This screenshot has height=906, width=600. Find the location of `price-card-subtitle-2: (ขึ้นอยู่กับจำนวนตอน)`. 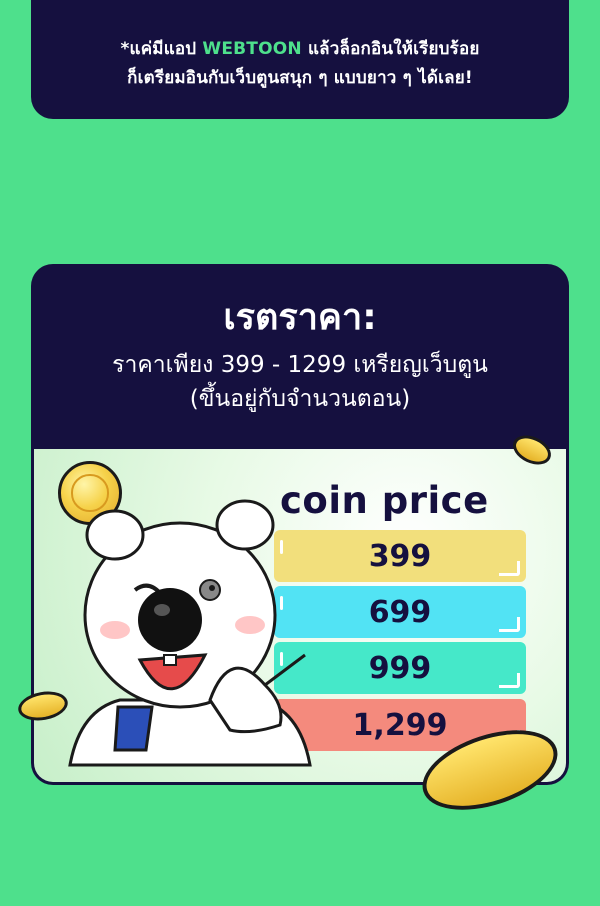

price-card-subtitle-2: (ขึ้นอยู่กับจำนวนตอน) is located at coordinates (300, 399).